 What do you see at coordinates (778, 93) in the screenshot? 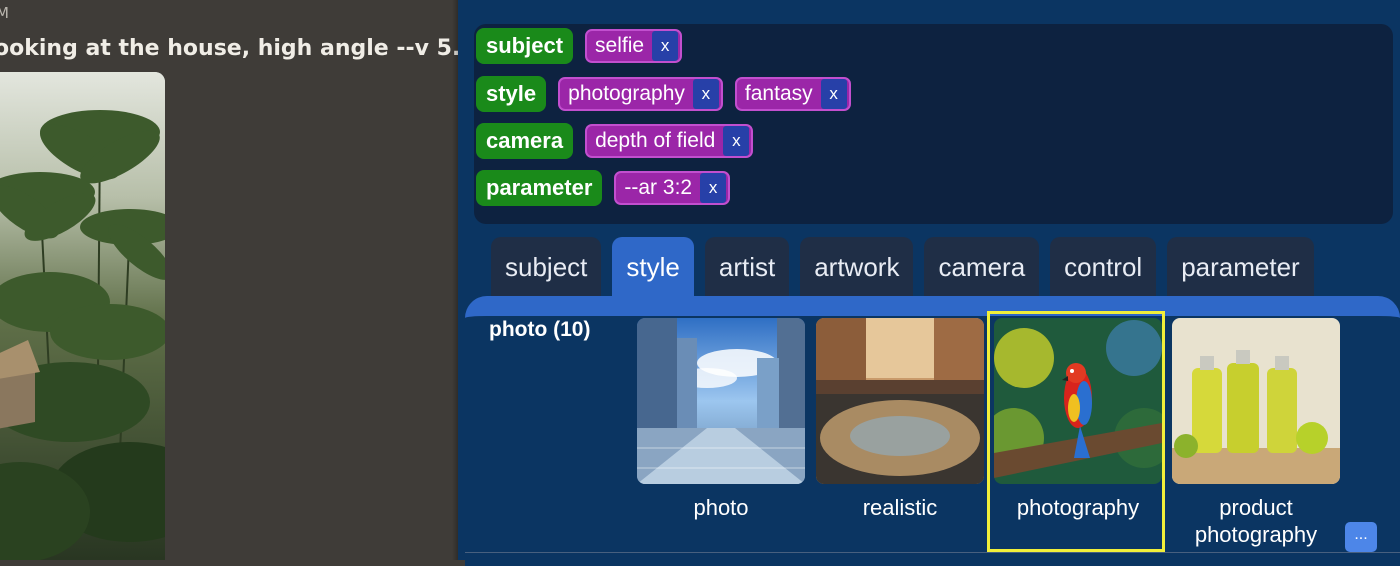
I see `tag-chip-text: fantasy` at bounding box center [778, 93].